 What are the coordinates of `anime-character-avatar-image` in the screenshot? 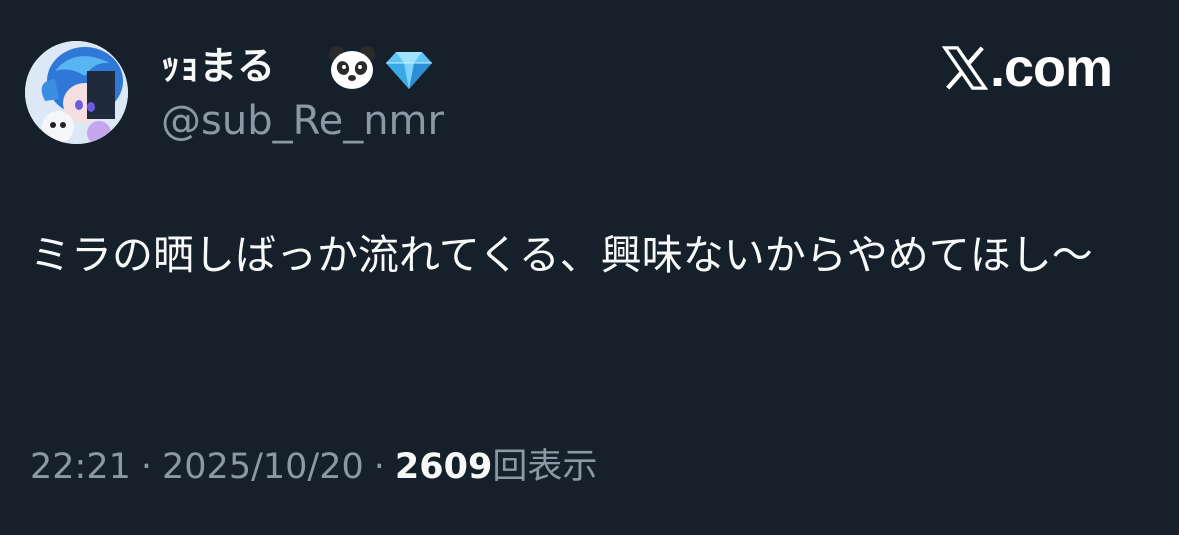 It's located at (76, 92).